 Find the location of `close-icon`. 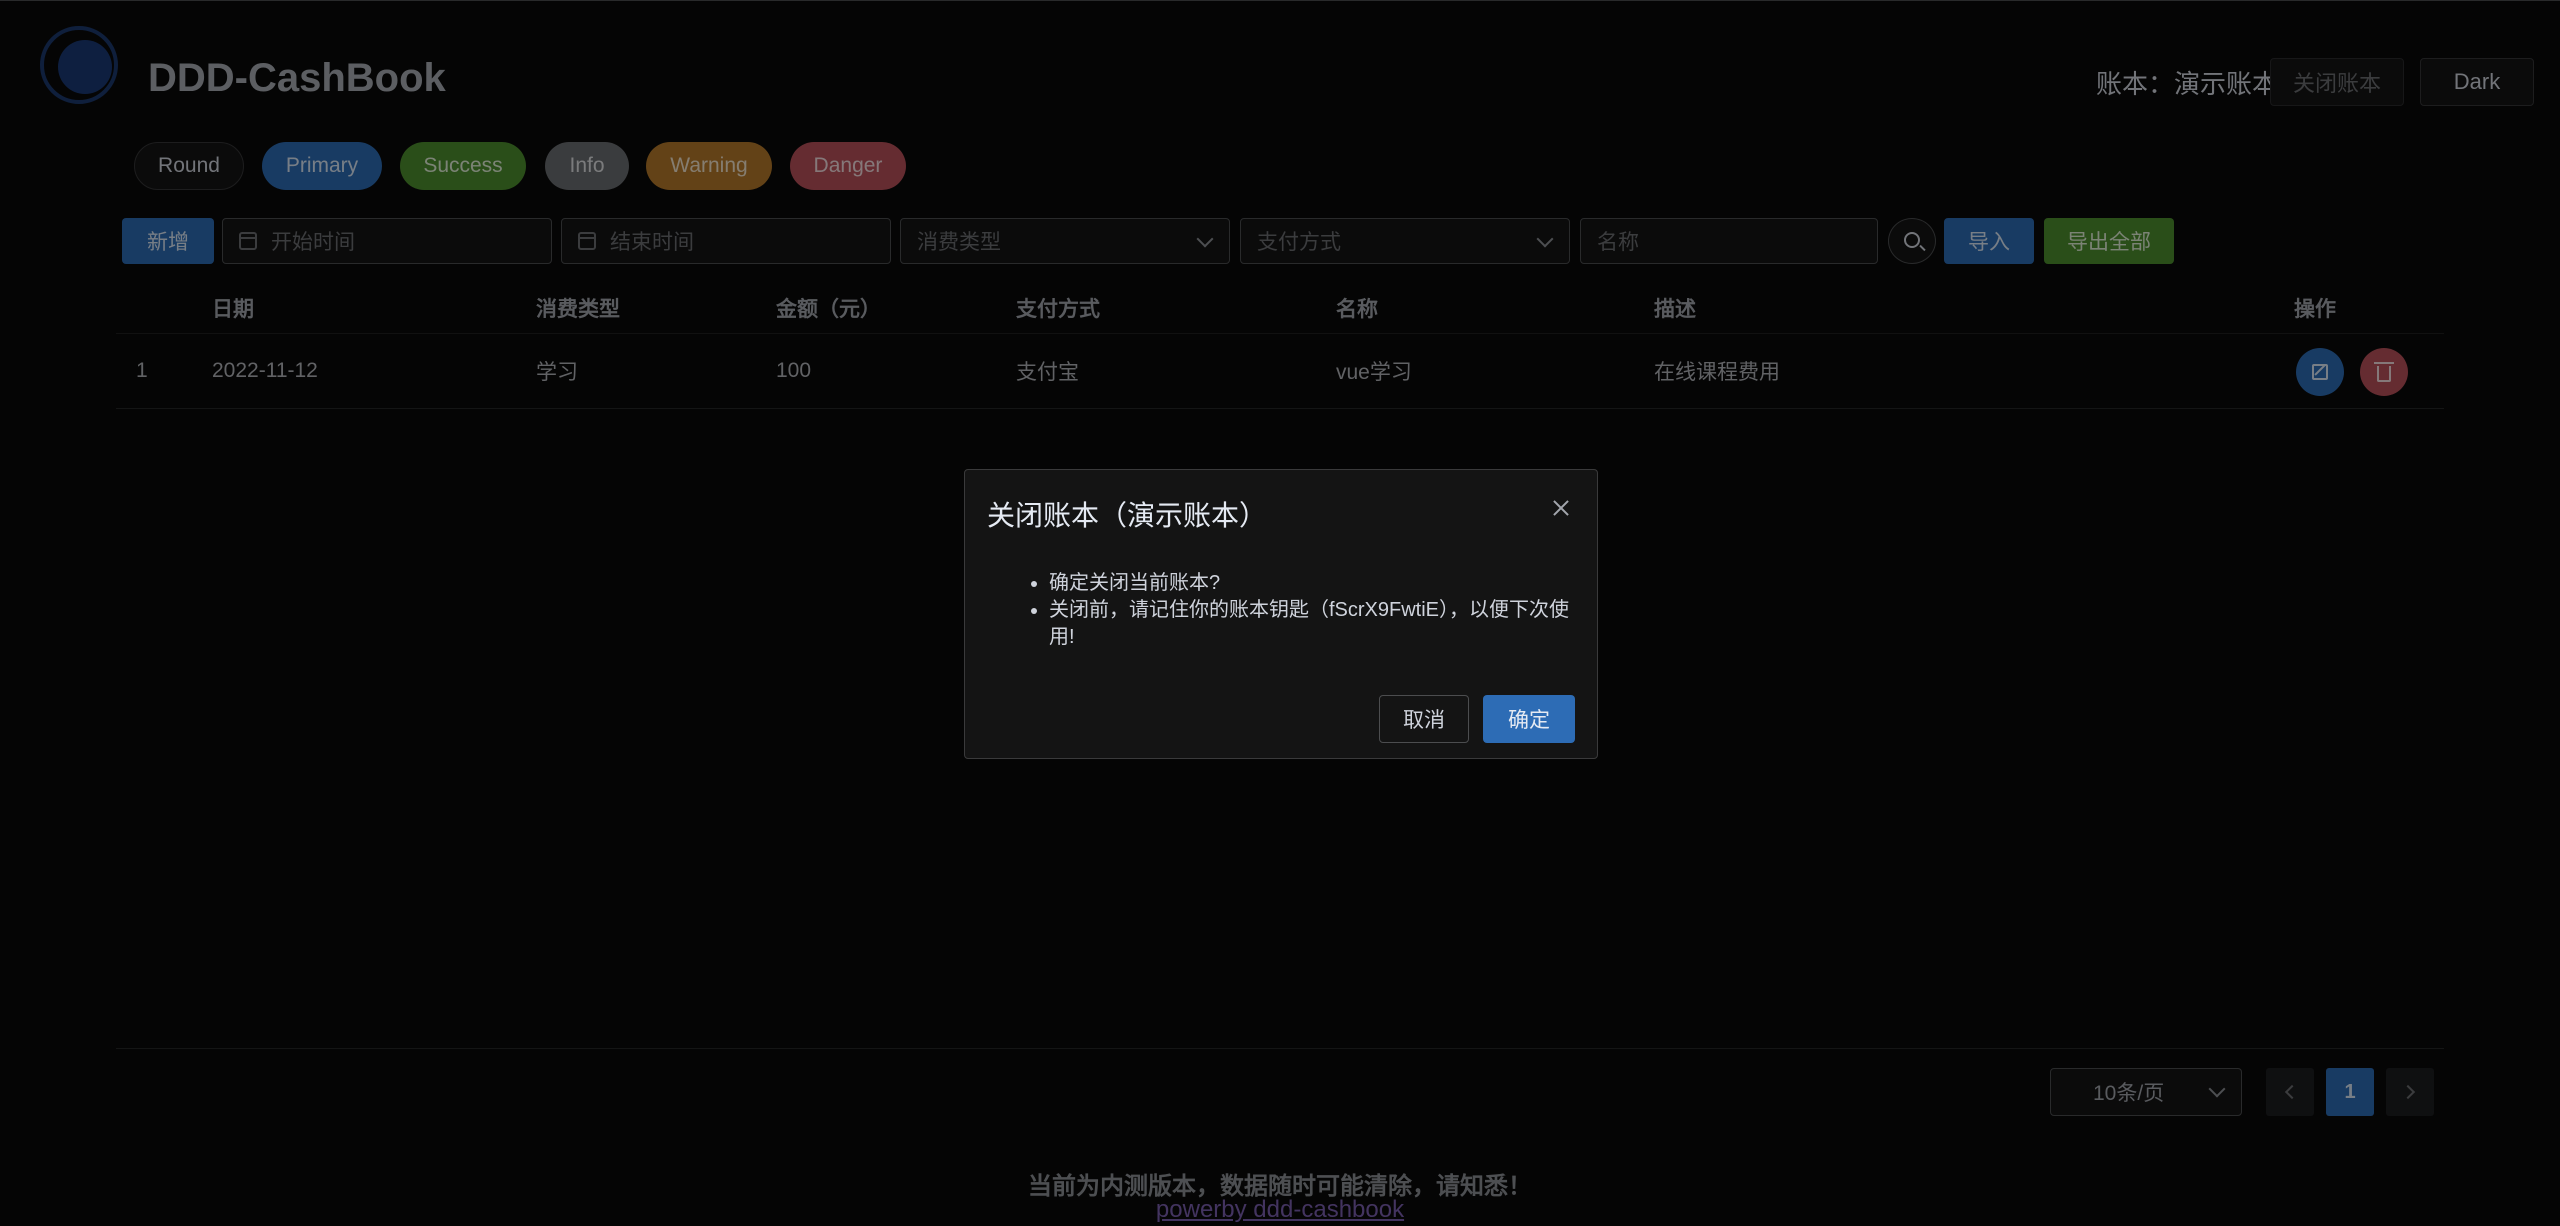

close-icon is located at coordinates (1561, 508).